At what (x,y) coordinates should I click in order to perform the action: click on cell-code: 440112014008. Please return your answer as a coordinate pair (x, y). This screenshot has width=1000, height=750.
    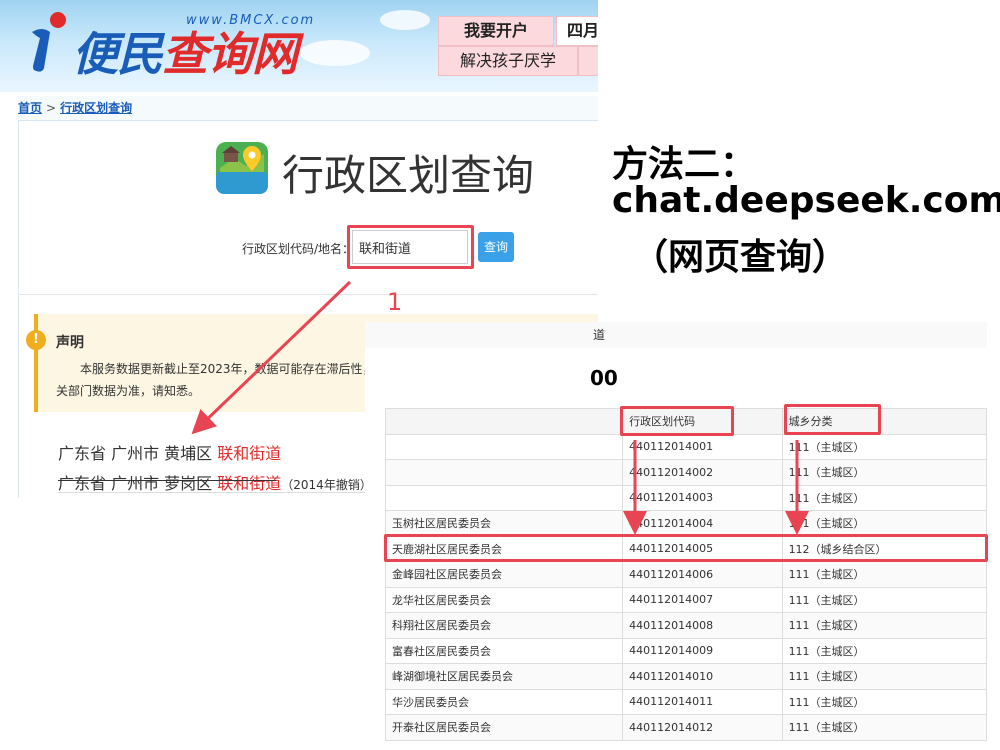
    Looking at the image, I should click on (702, 625).